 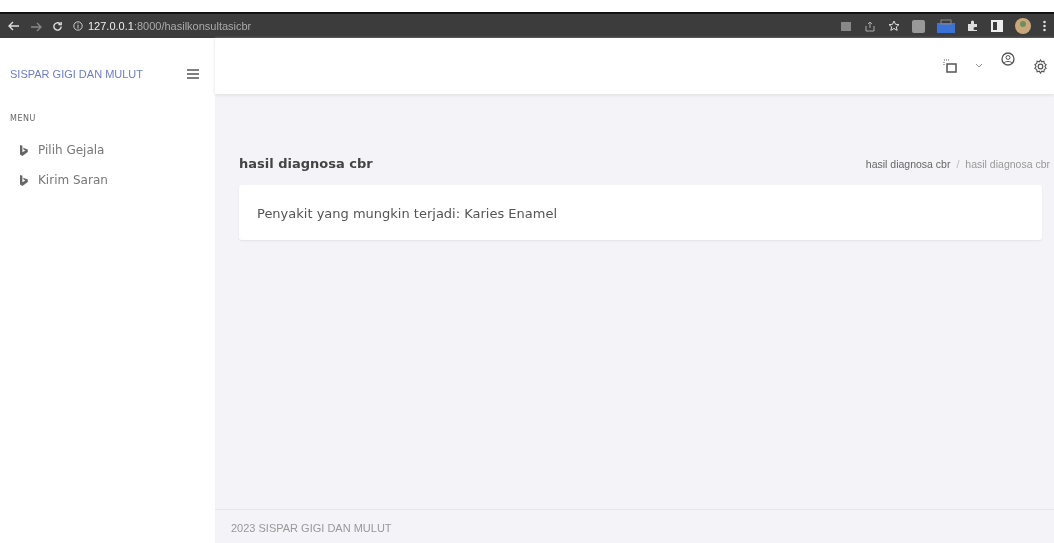 I want to click on menu-heading: MENU, so click(x=23, y=119).